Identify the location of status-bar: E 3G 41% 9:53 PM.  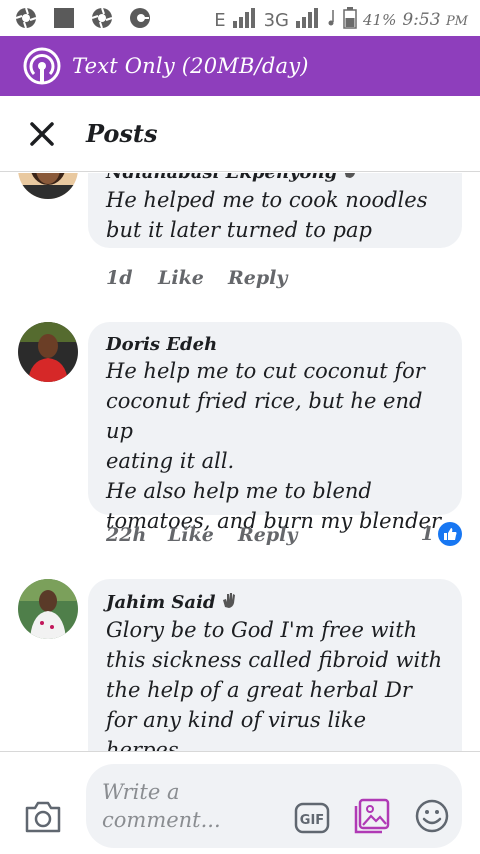
(240, 18).